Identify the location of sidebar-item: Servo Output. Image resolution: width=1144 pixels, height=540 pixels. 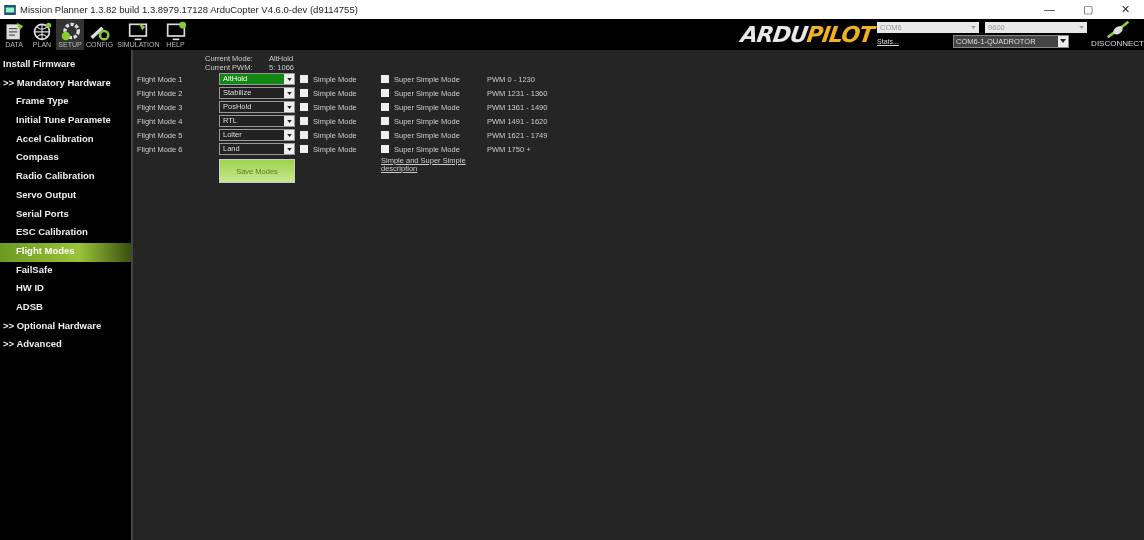
(65, 196).